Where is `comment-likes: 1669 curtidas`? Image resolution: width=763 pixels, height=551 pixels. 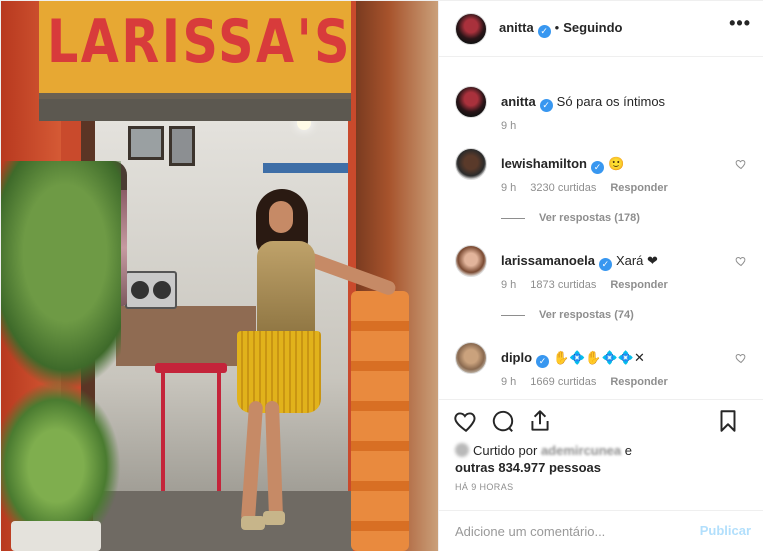
comment-likes: 1669 curtidas is located at coordinates (563, 382).